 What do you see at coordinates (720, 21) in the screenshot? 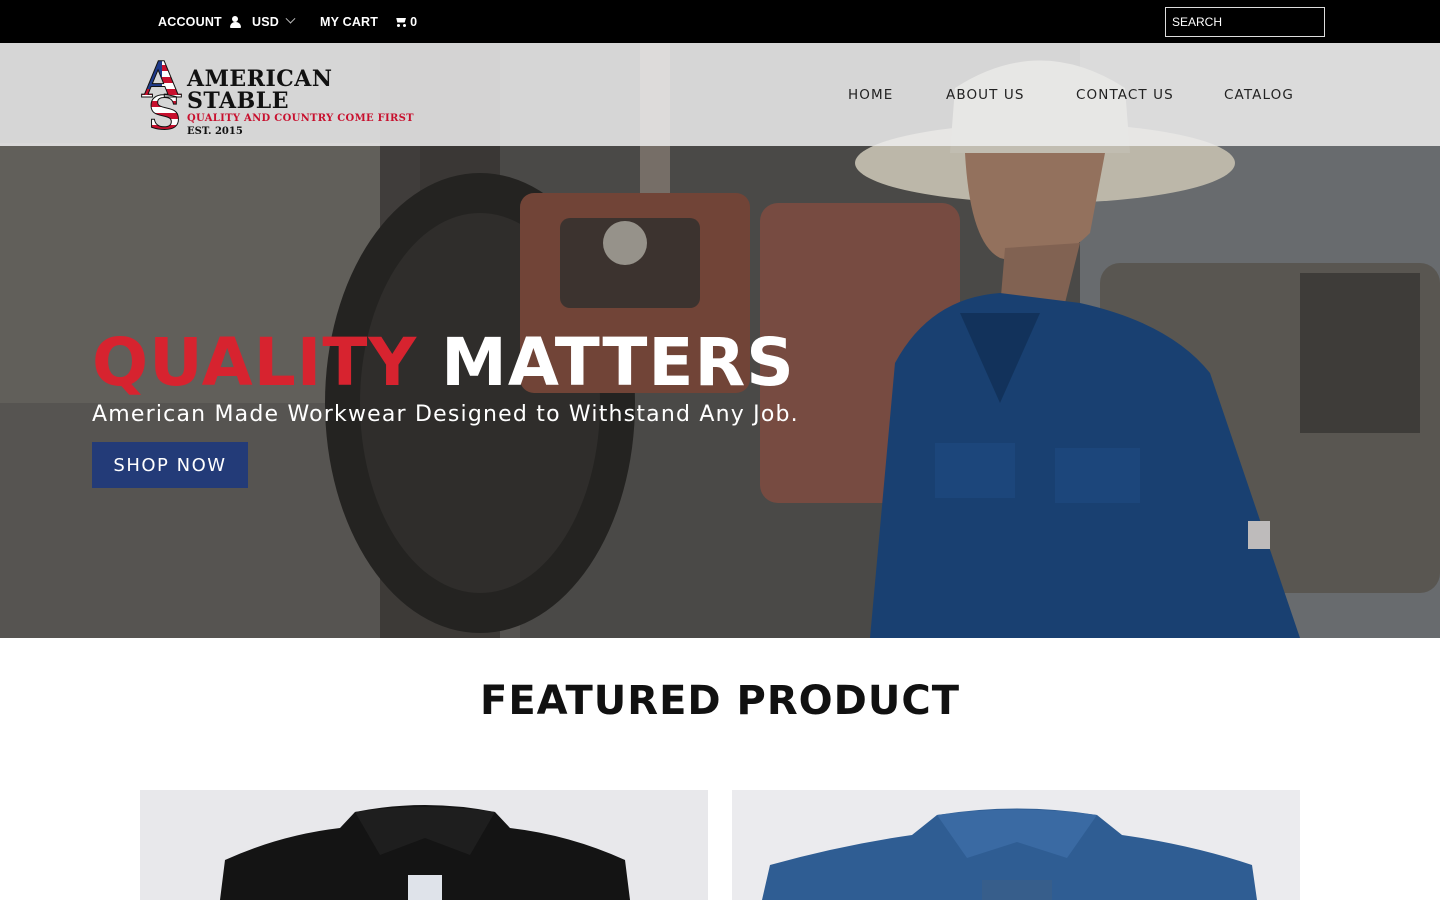
I see `top-utility-bar: ACCOUNT USD MY CART 0` at bounding box center [720, 21].